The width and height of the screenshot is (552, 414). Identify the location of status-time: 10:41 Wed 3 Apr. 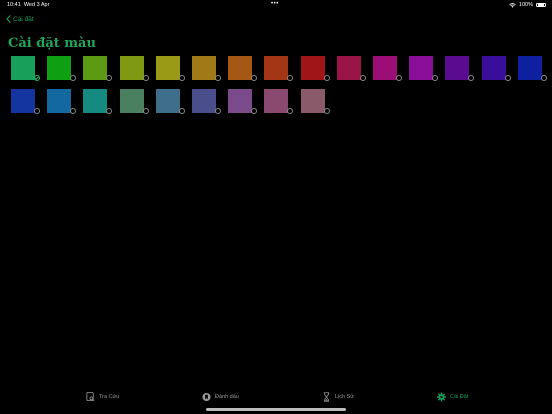
(28, 5).